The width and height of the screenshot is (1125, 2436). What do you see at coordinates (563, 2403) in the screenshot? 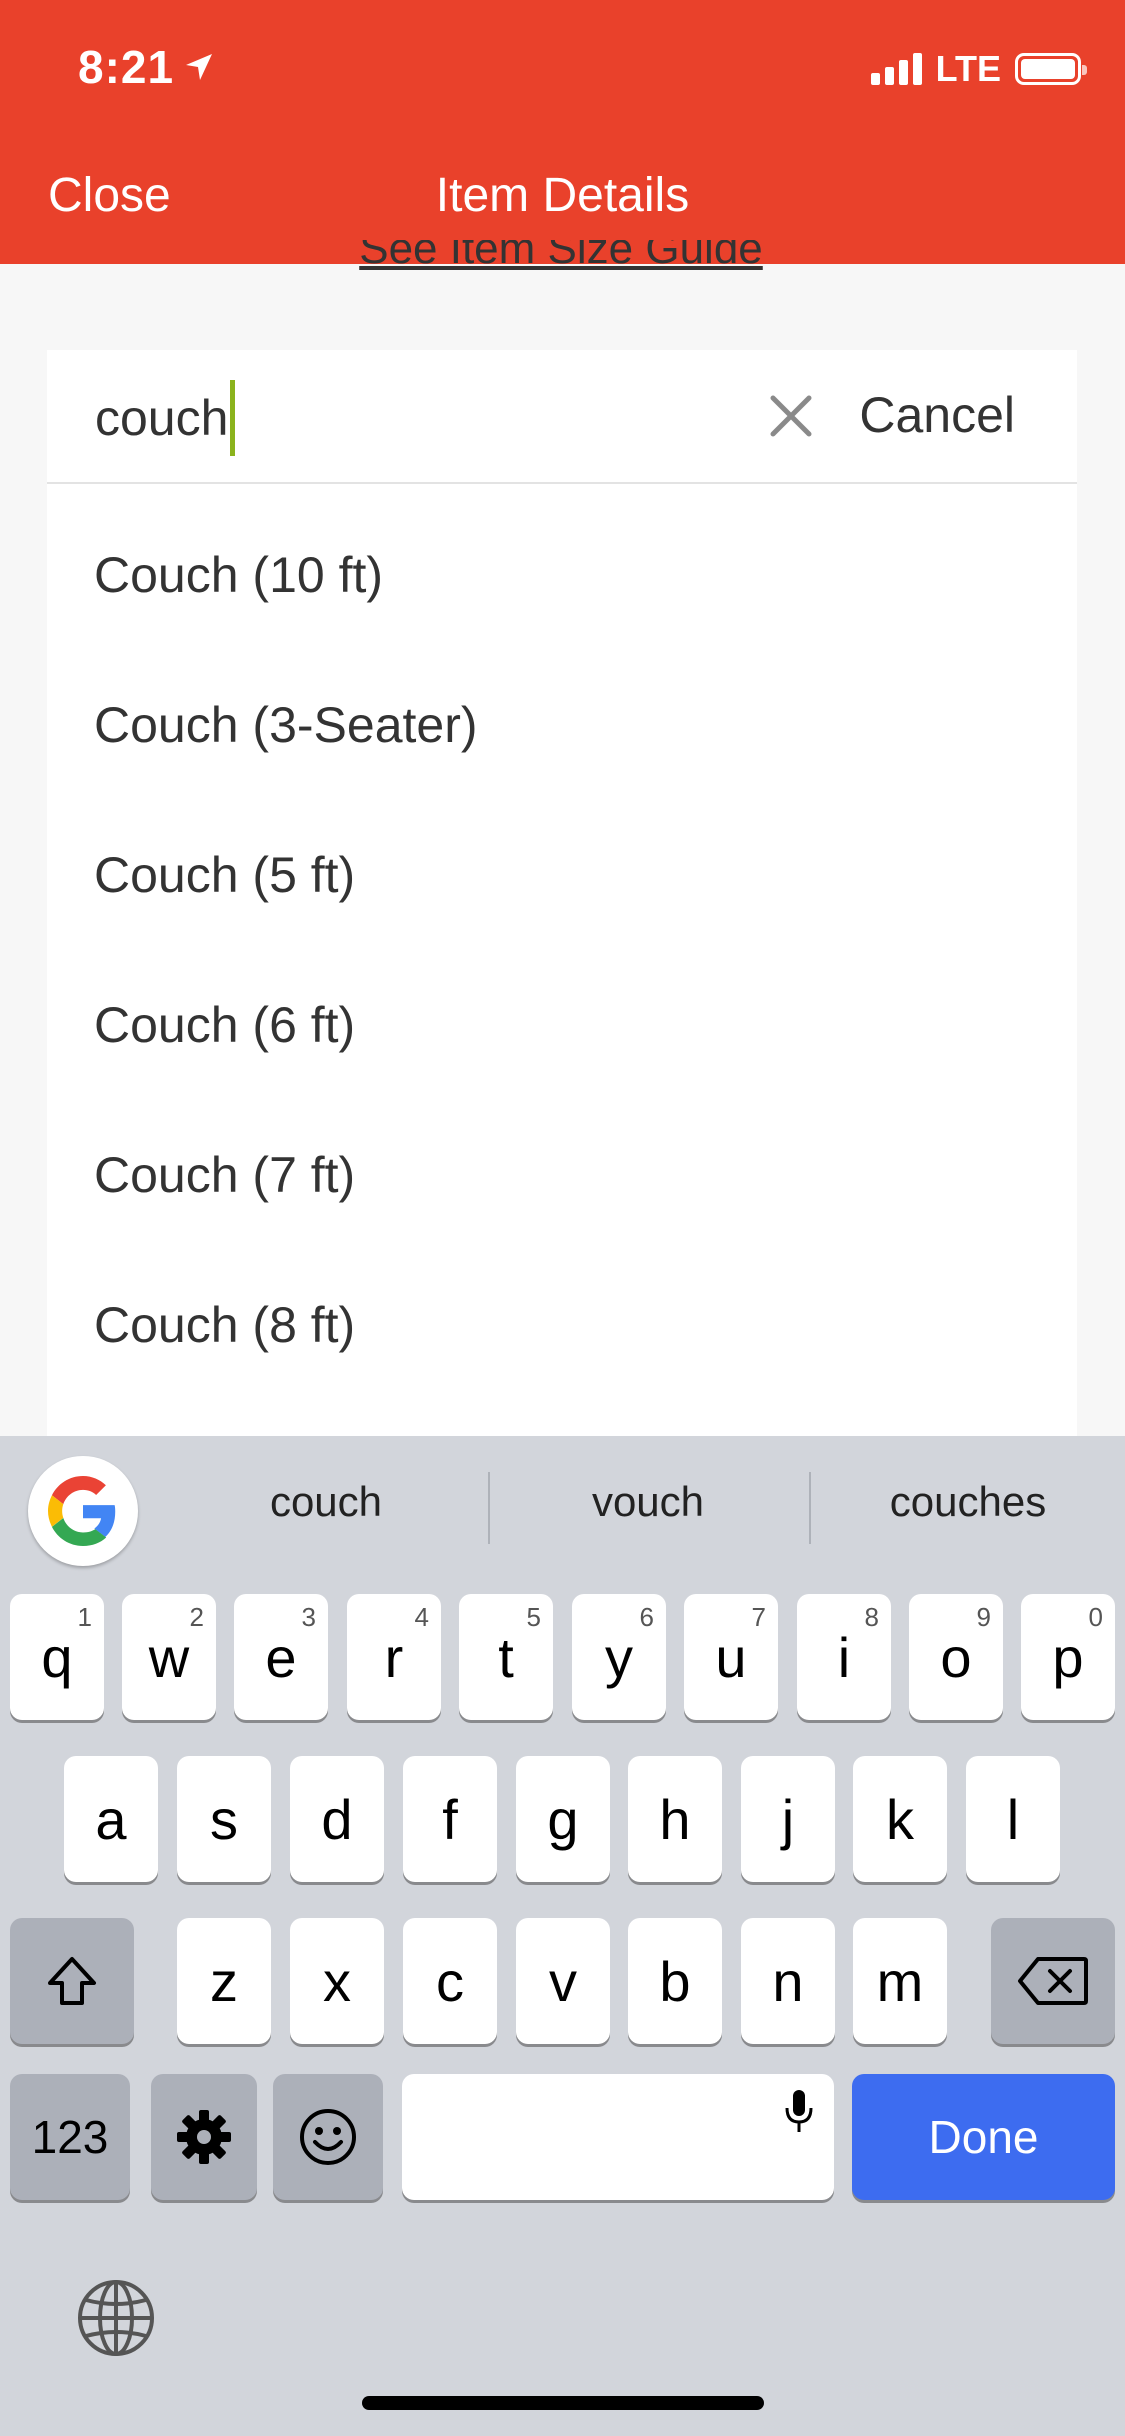
I see `home-indicator` at bounding box center [563, 2403].